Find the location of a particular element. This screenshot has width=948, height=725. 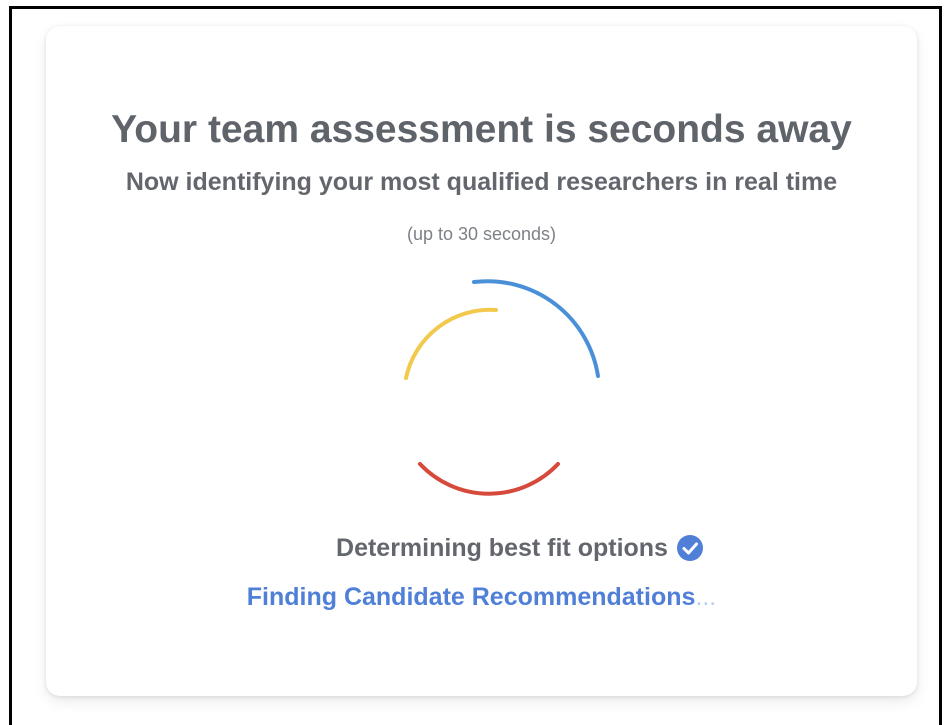

step-completed: Determining best fit options is located at coordinates (481, 548).